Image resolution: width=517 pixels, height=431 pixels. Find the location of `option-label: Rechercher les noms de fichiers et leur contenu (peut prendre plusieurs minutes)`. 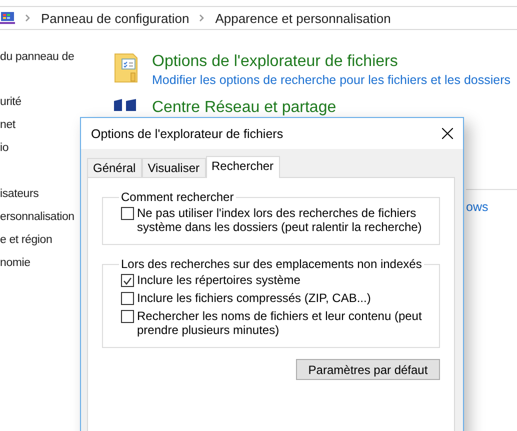

option-label: Rechercher les noms de fichiers et leur contenu (peut prendre plusieurs minutes) is located at coordinates (280, 323).